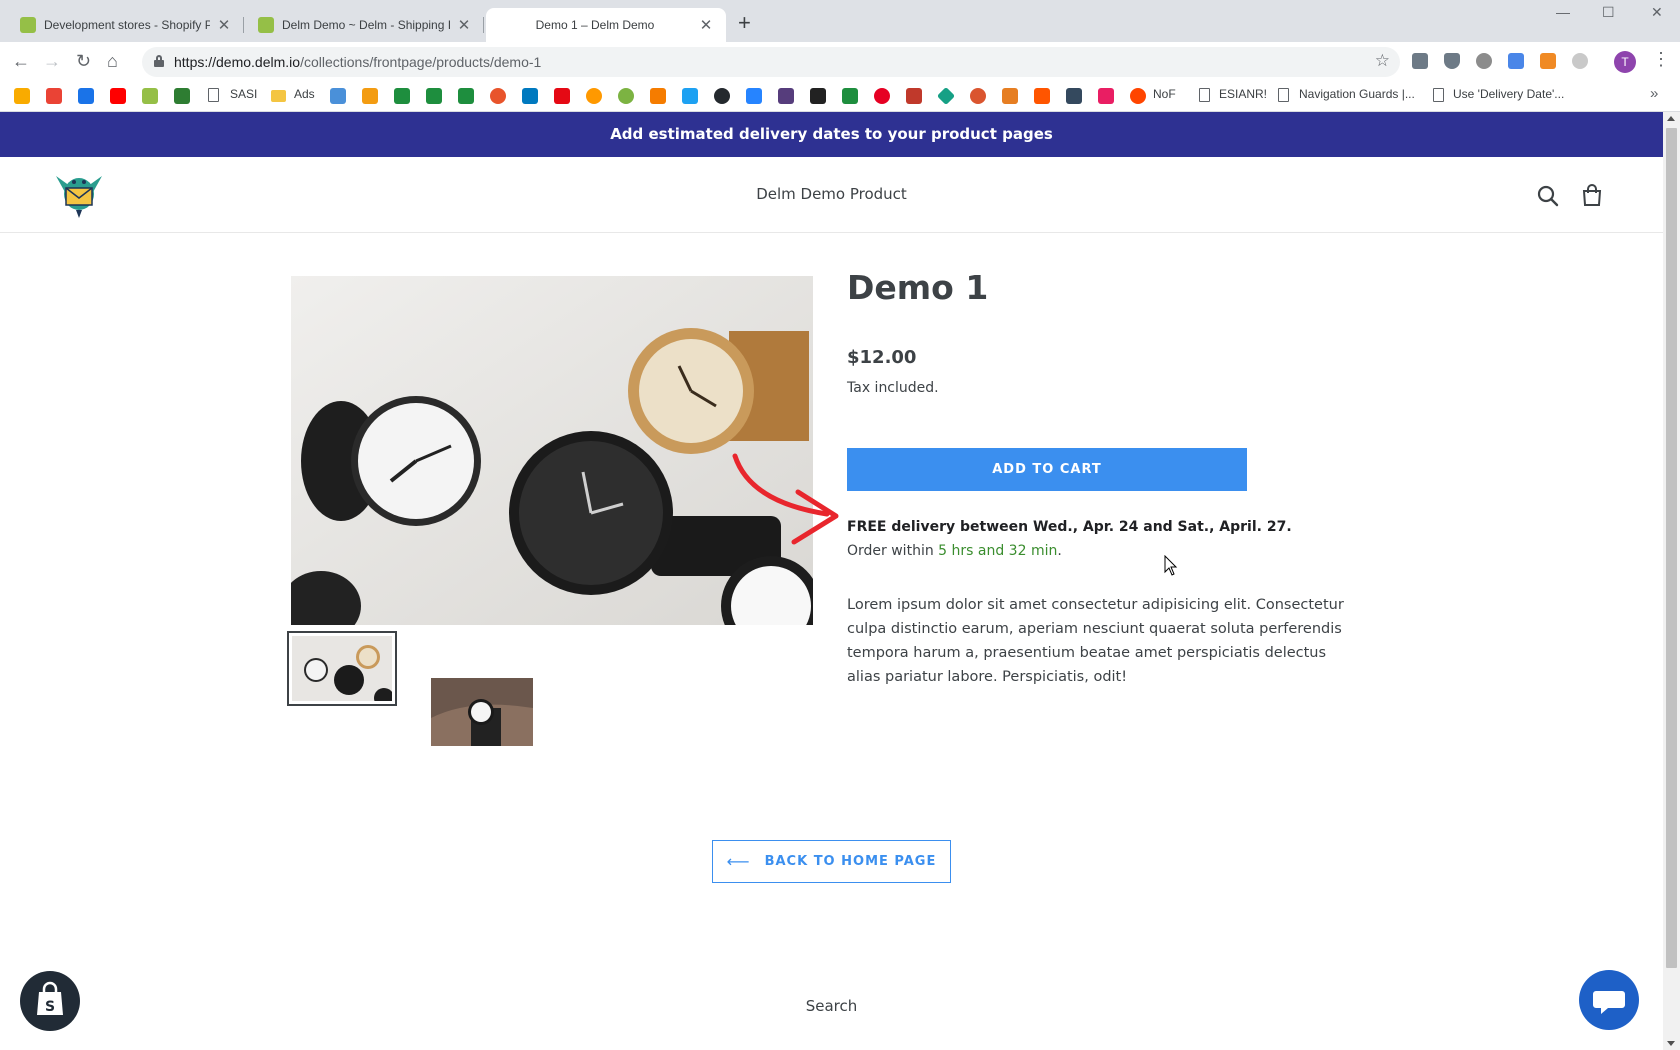 The image size is (1680, 1050). Describe the element at coordinates (1625, 62) in the screenshot. I see `profile-avatar: T` at that location.